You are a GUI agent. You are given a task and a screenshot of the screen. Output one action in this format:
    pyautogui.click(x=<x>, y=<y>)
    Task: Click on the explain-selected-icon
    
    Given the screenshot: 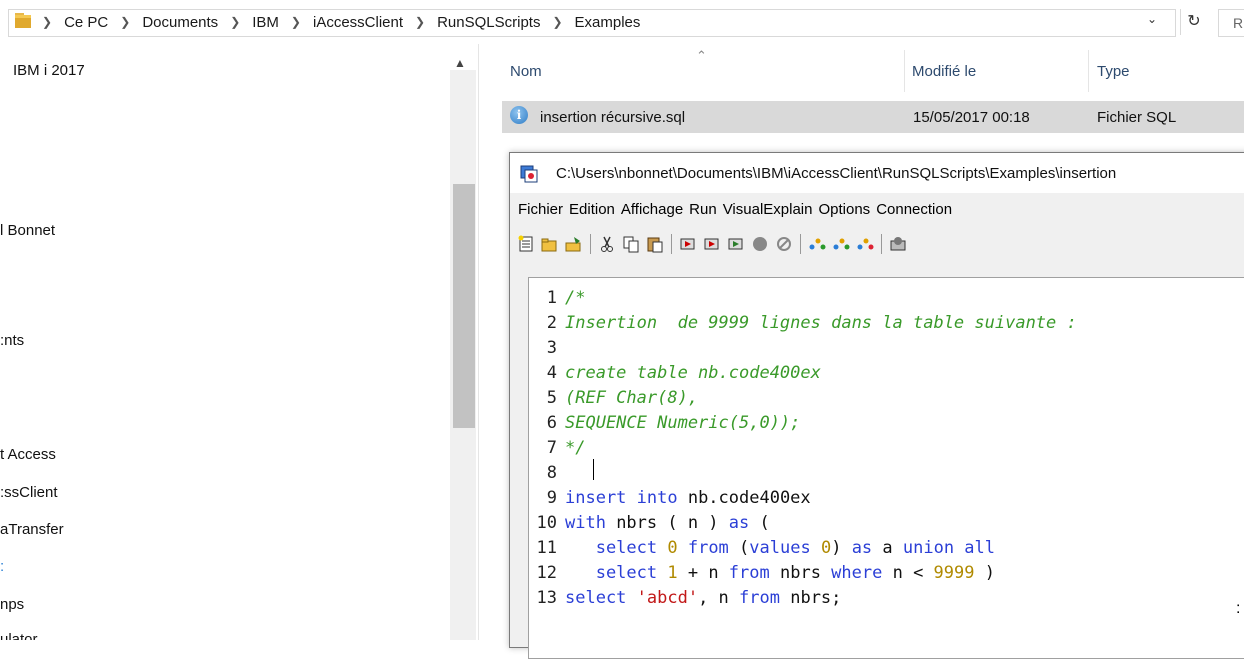 What is the action you would take?
    pyautogui.click(x=841, y=244)
    